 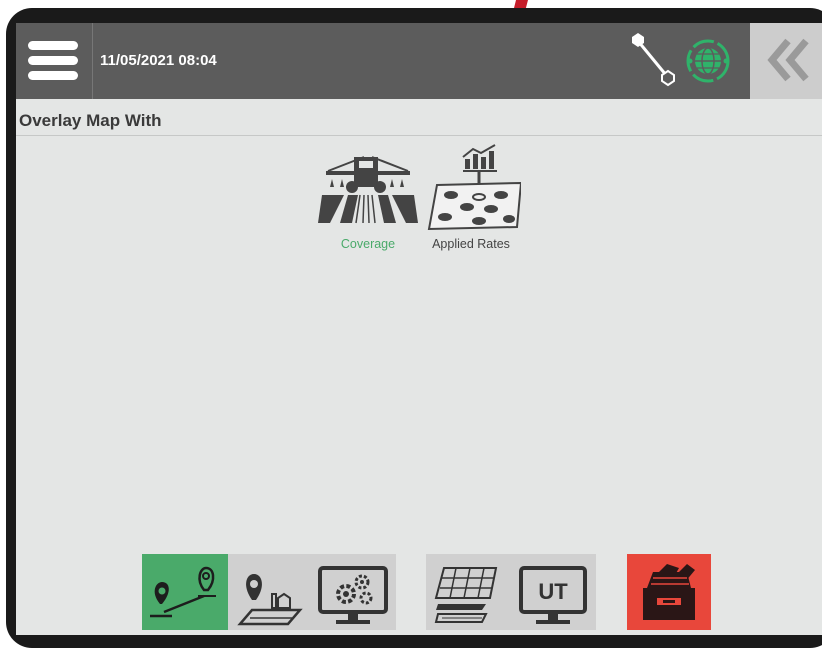 I want to click on field-location-button, so click(x=268, y=592).